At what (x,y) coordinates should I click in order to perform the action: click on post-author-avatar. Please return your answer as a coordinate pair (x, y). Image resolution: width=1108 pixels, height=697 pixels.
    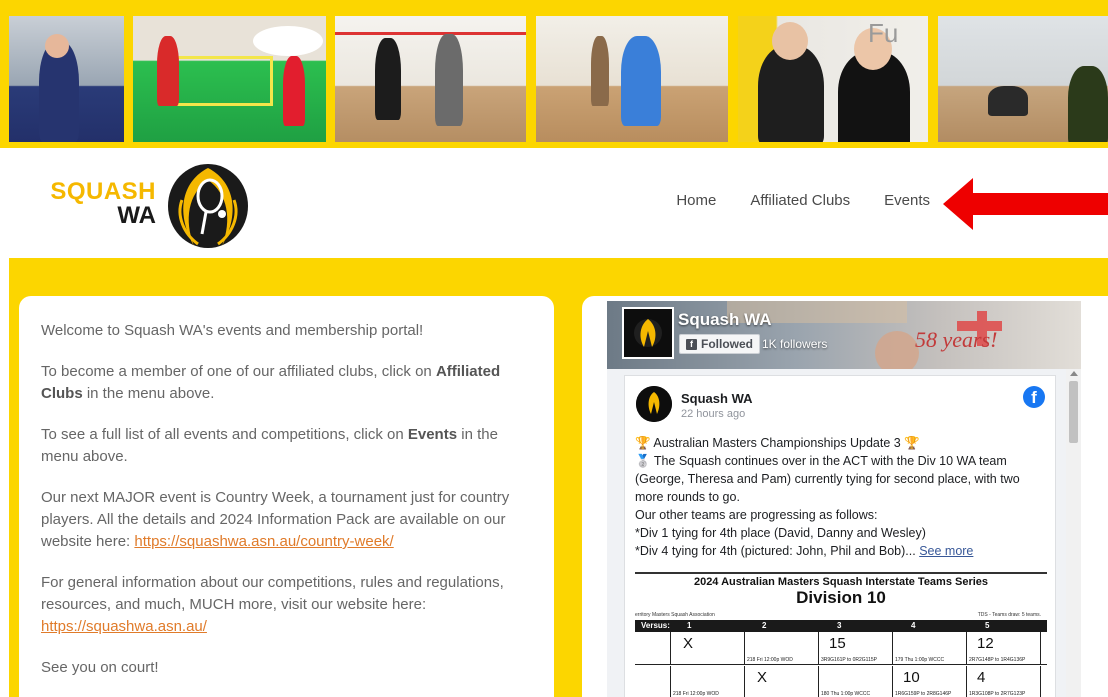
    Looking at the image, I should click on (654, 404).